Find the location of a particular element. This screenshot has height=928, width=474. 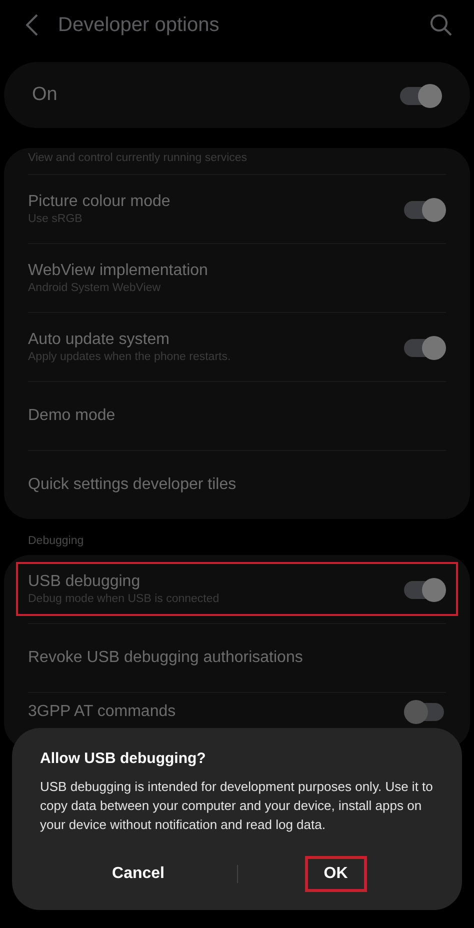

setting-title: Revoke USB debugging authorisations is located at coordinates (166, 658).